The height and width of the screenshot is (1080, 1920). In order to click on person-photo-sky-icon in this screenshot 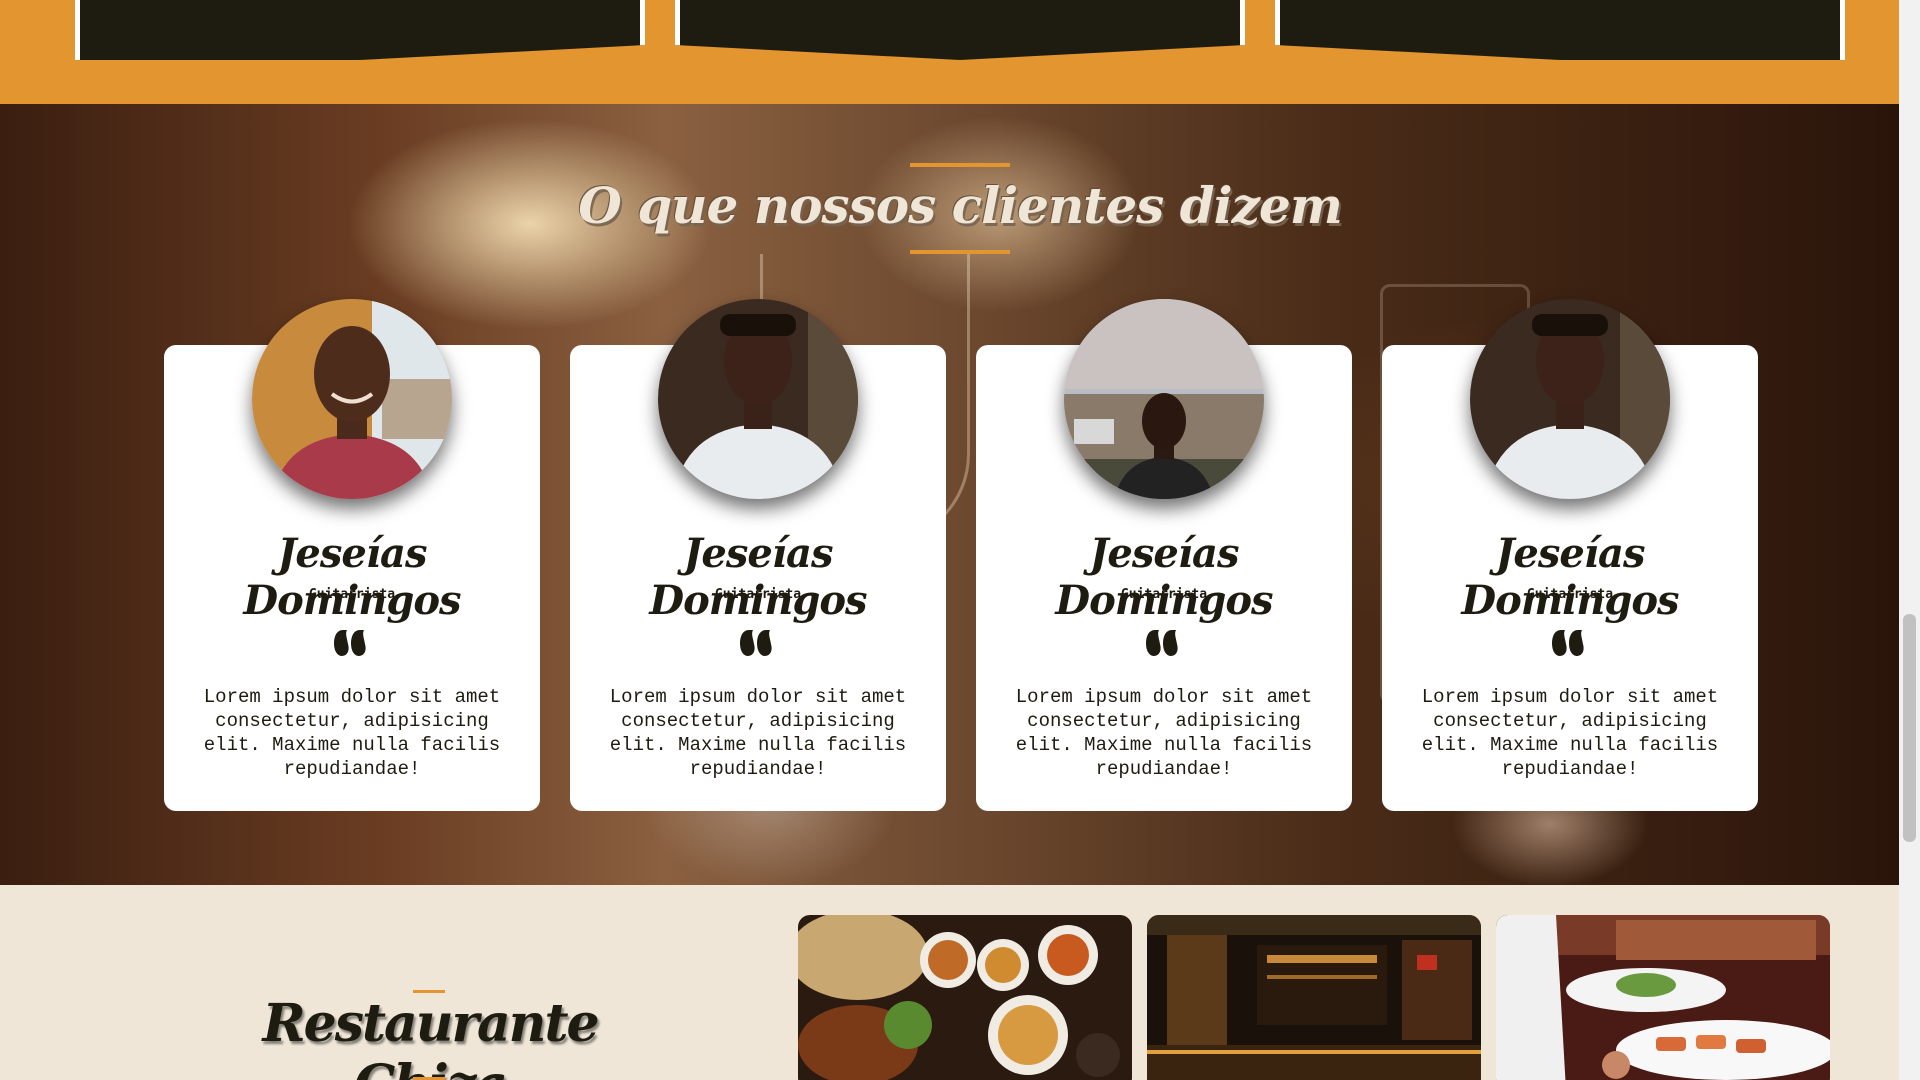, I will do `click(1164, 399)`.